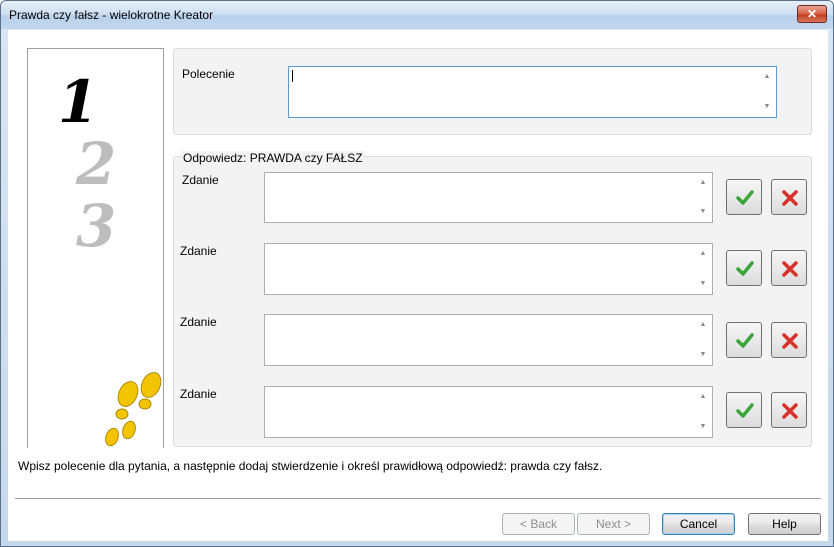 Image resolution: width=834 pixels, height=547 pixels. What do you see at coordinates (532, 92) in the screenshot?
I see `instruction-input: ▲ ▼` at bounding box center [532, 92].